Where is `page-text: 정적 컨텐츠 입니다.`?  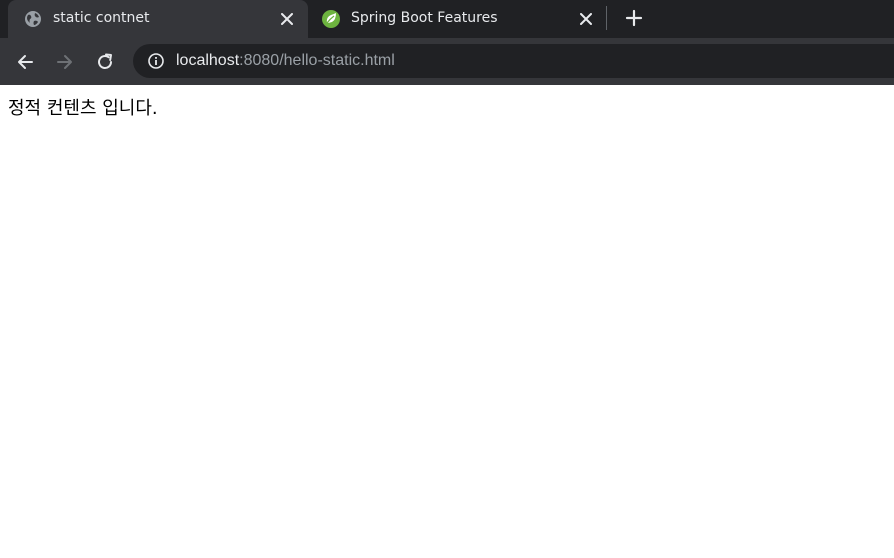 page-text: 정적 컨텐츠 입니다. is located at coordinates (83, 108).